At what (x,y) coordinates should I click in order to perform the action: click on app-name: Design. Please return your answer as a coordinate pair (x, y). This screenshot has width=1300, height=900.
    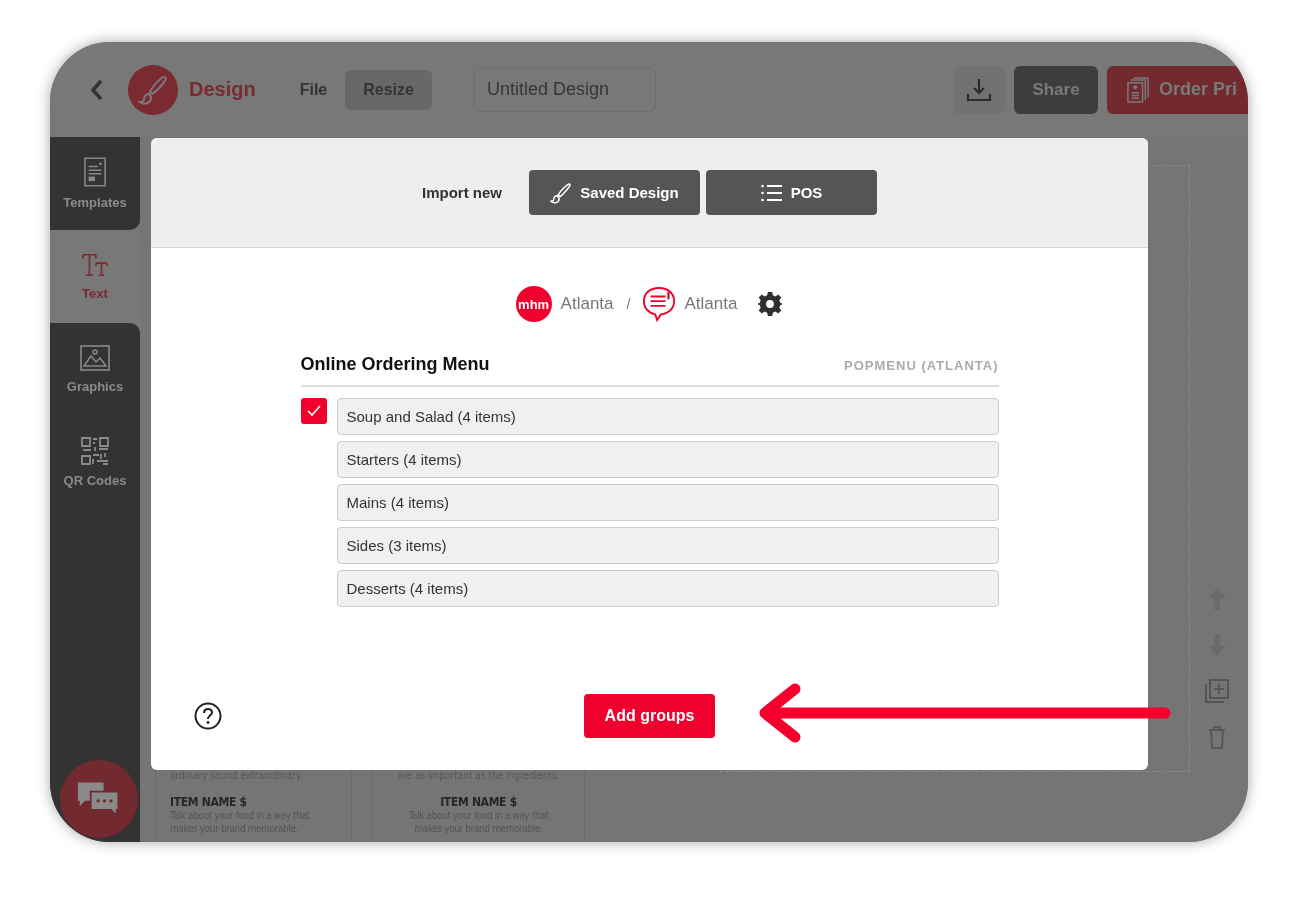
    Looking at the image, I should click on (222, 89).